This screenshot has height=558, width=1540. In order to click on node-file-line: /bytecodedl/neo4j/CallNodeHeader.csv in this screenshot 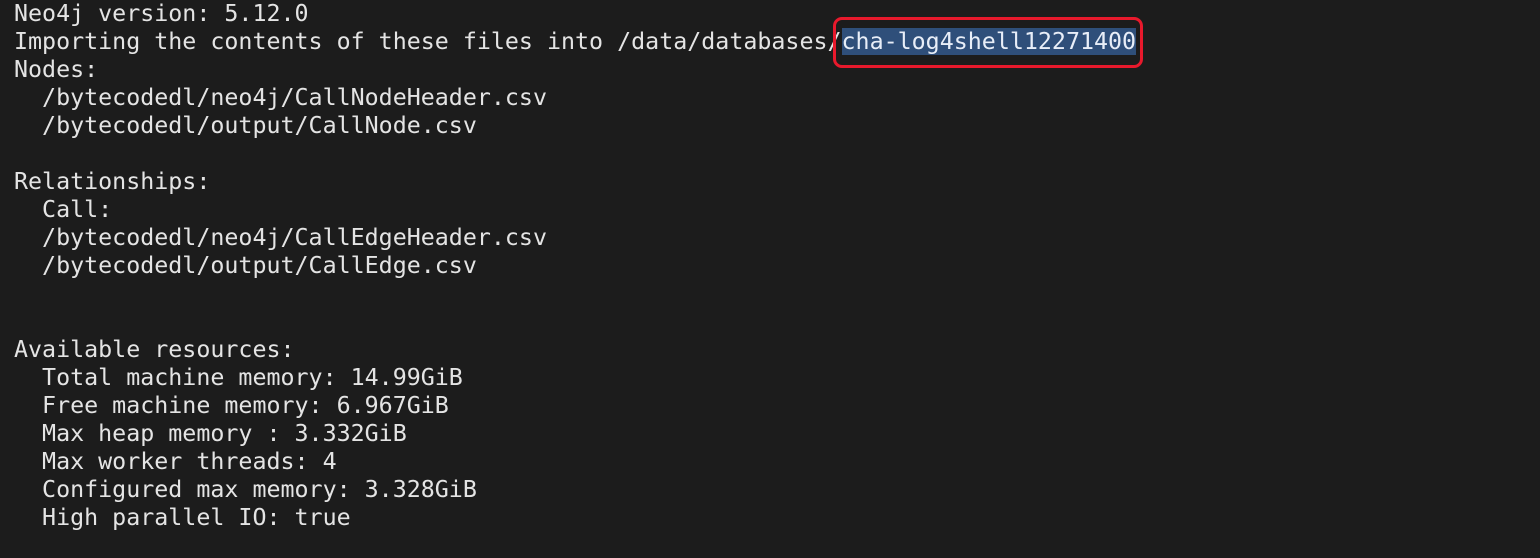, I will do `click(280, 97)`.